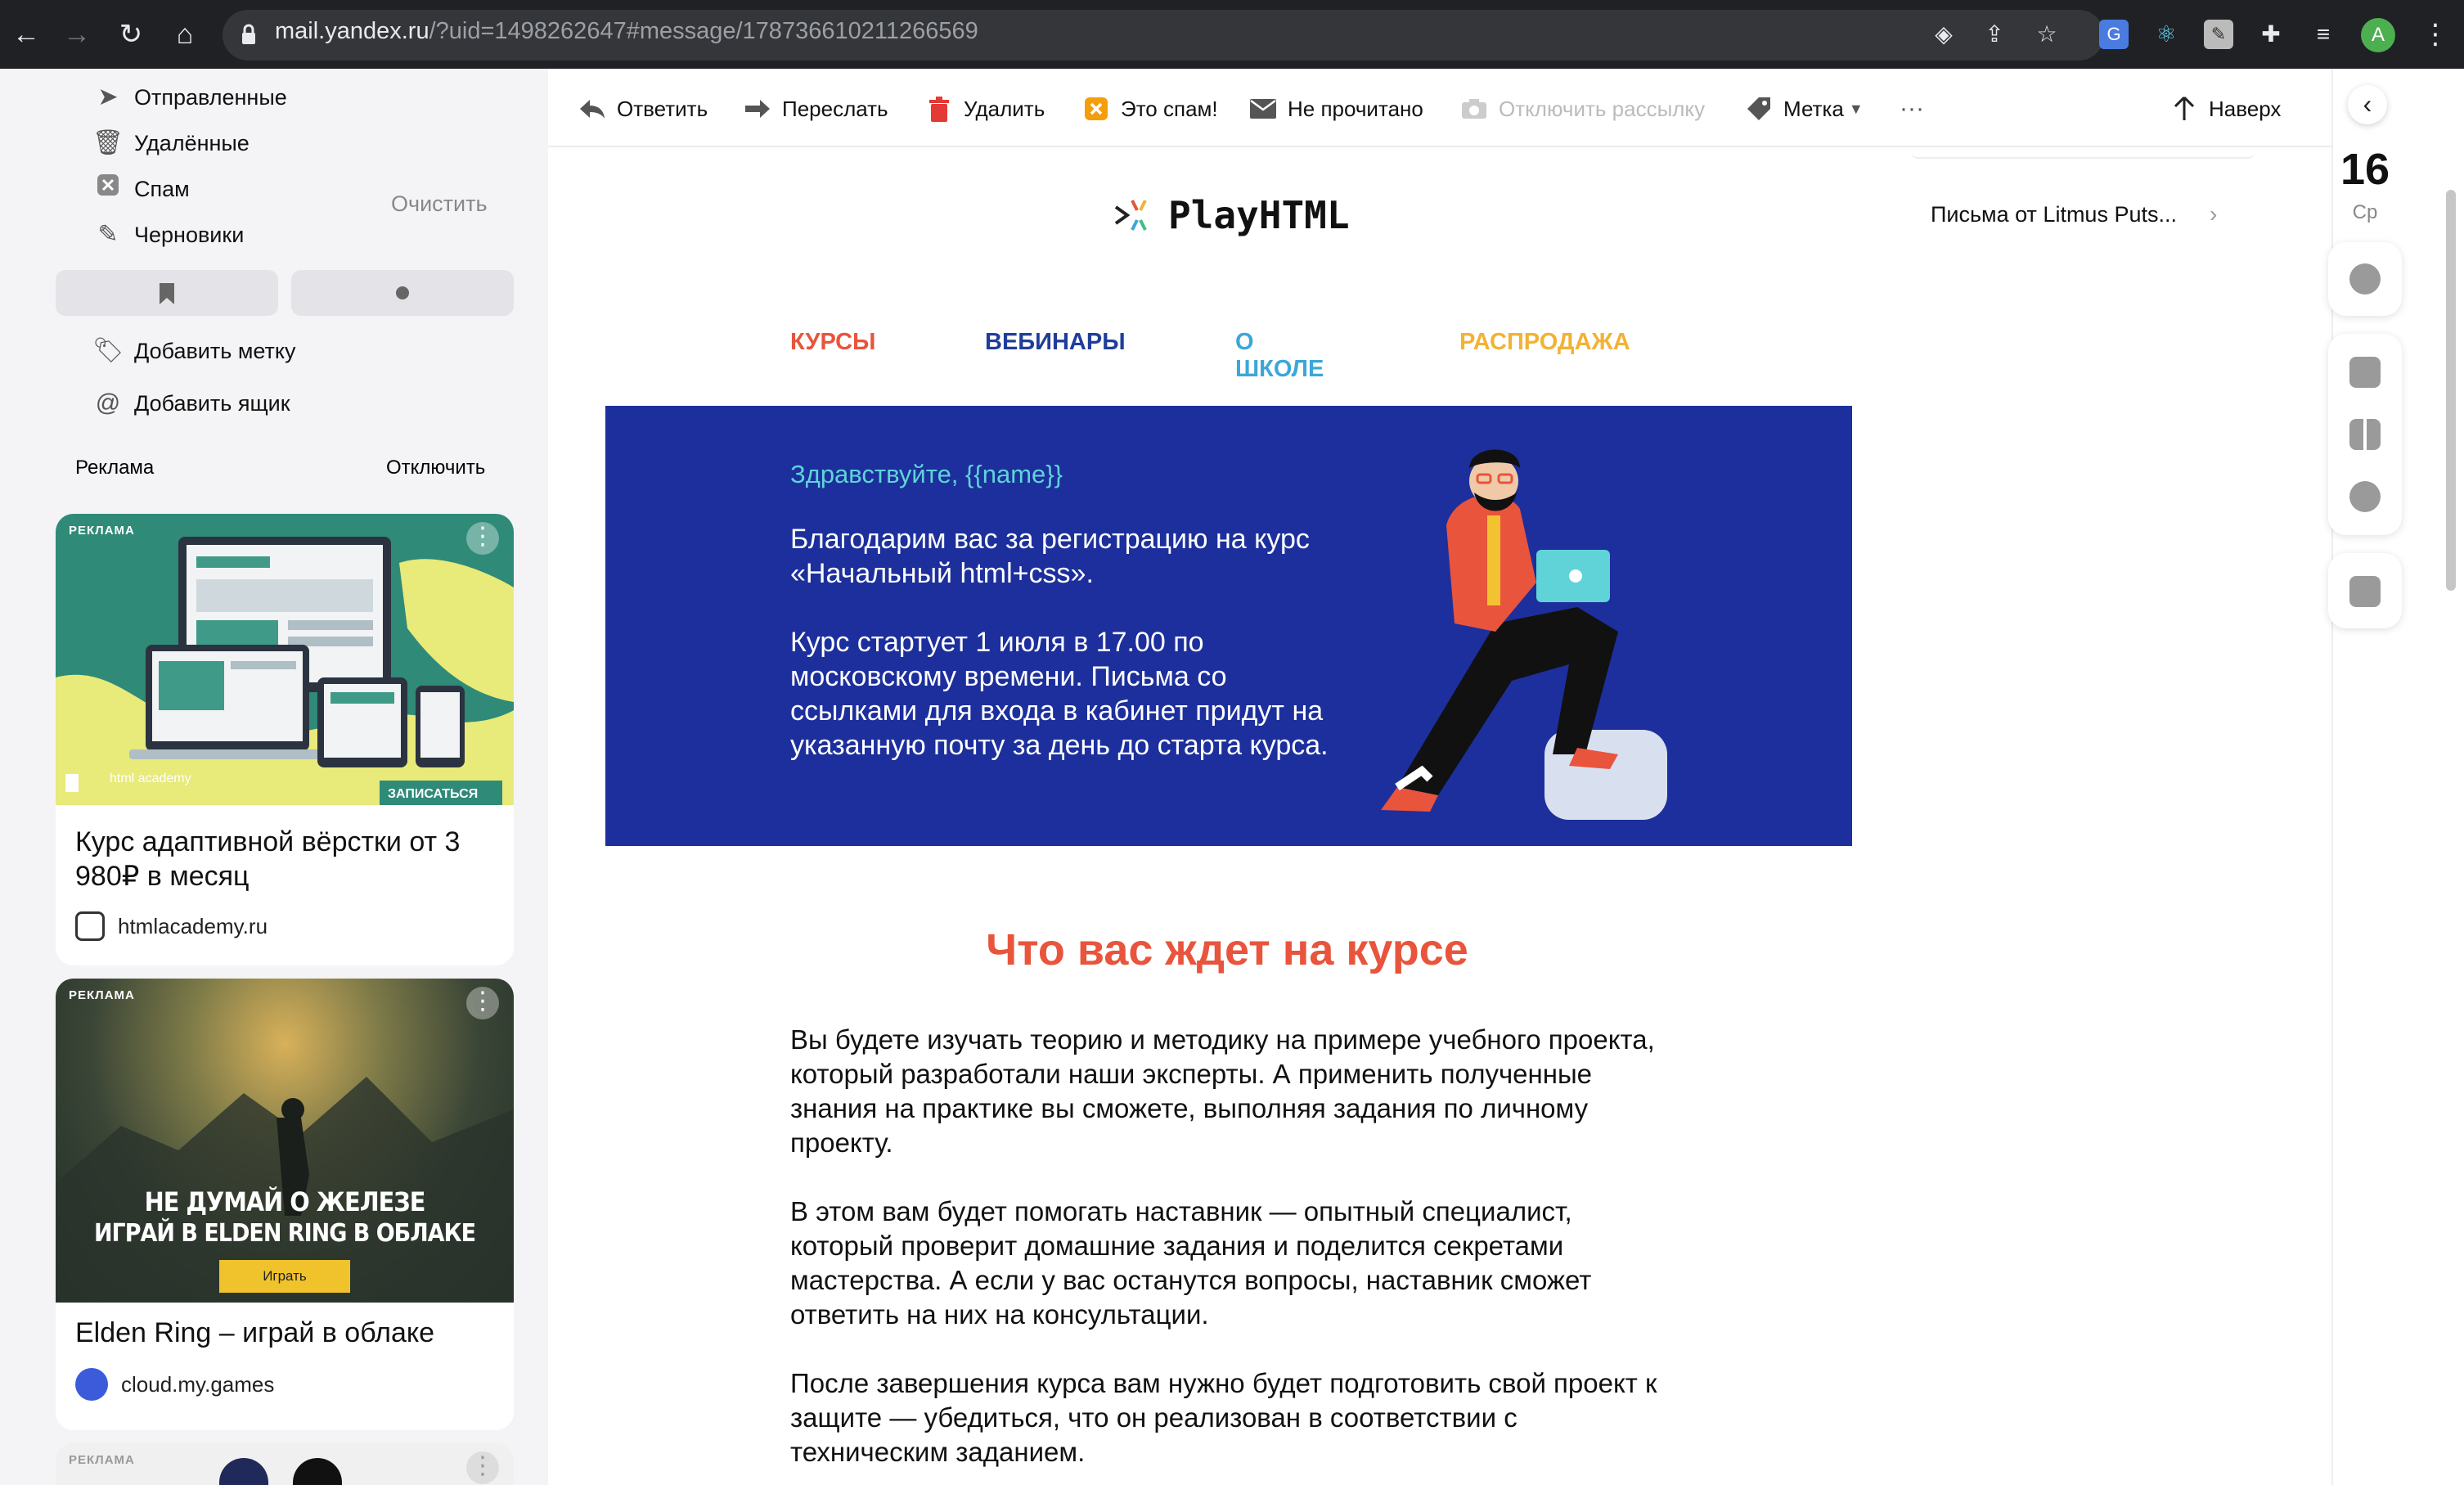 The height and width of the screenshot is (1485, 2464). What do you see at coordinates (150, 779) in the screenshot?
I see `ad-banner-logo: html academy` at bounding box center [150, 779].